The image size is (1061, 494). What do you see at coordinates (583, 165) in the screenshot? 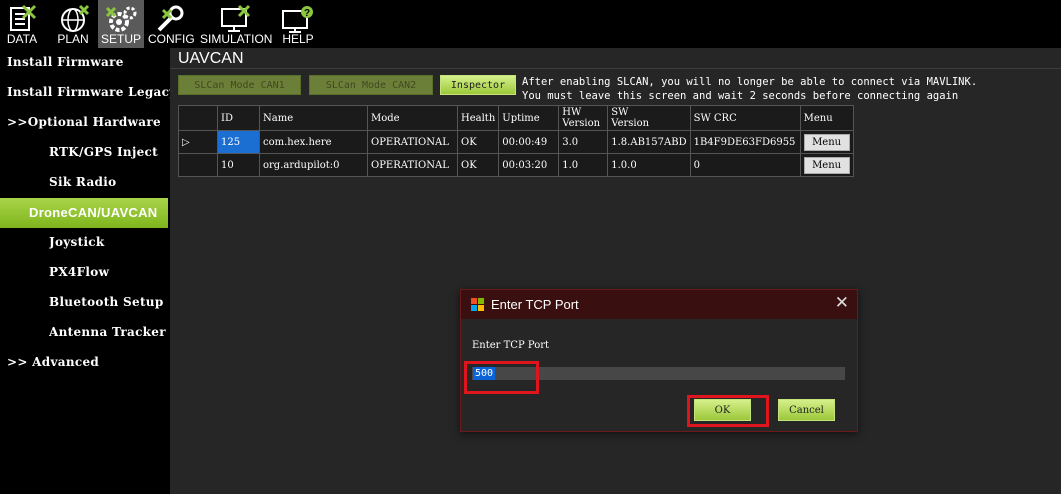
I see `cell-hw-version: 1.0` at bounding box center [583, 165].